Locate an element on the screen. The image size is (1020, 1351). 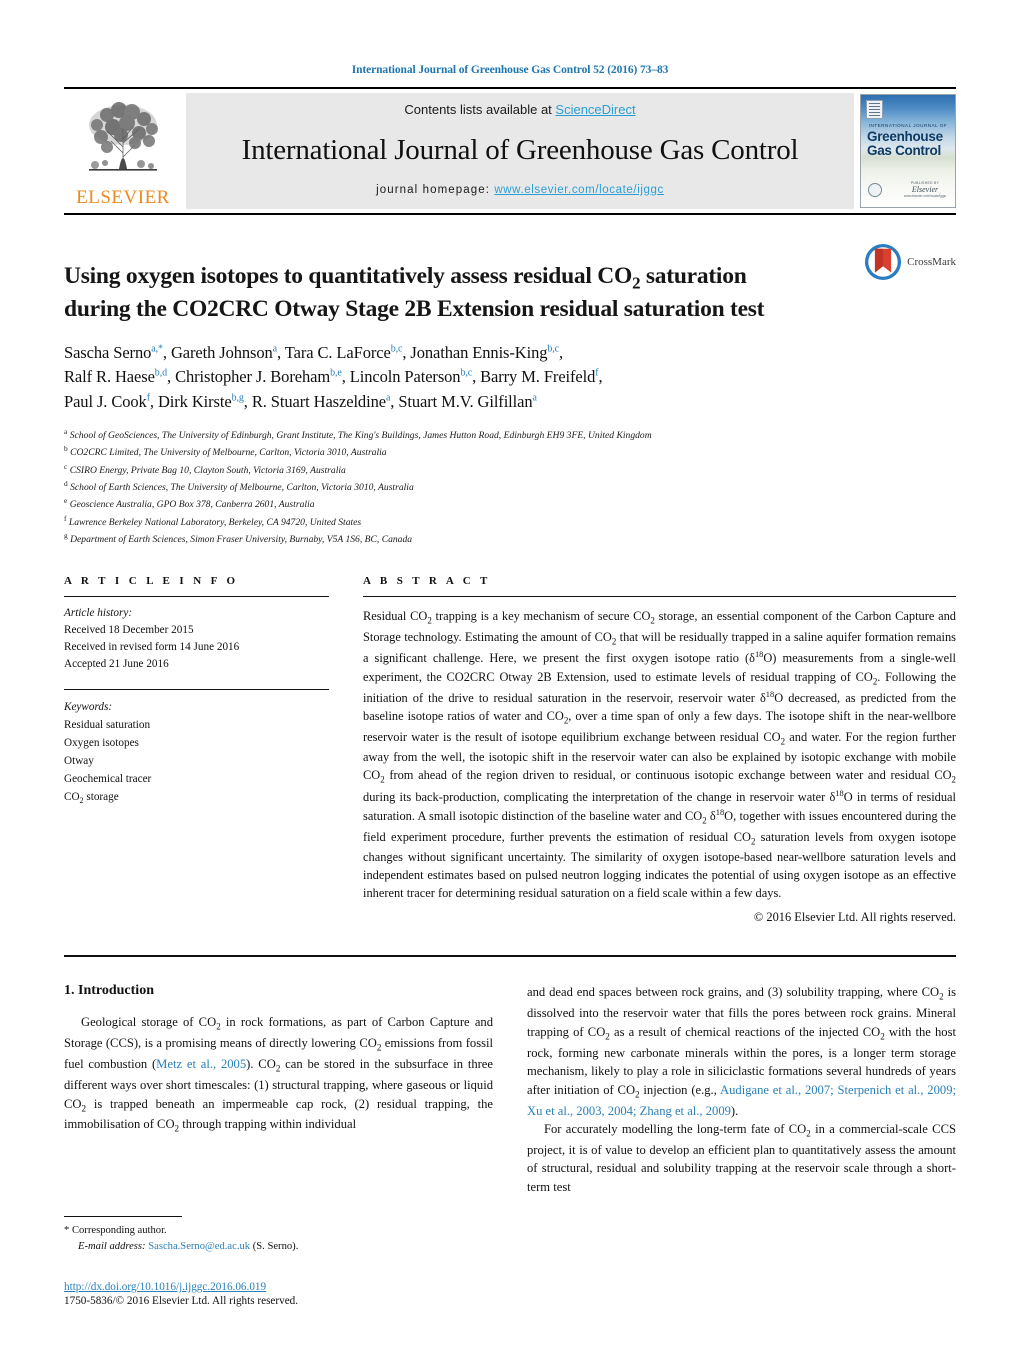
elsevier-logo: ELSEVIER is located at coordinates (123, 151).